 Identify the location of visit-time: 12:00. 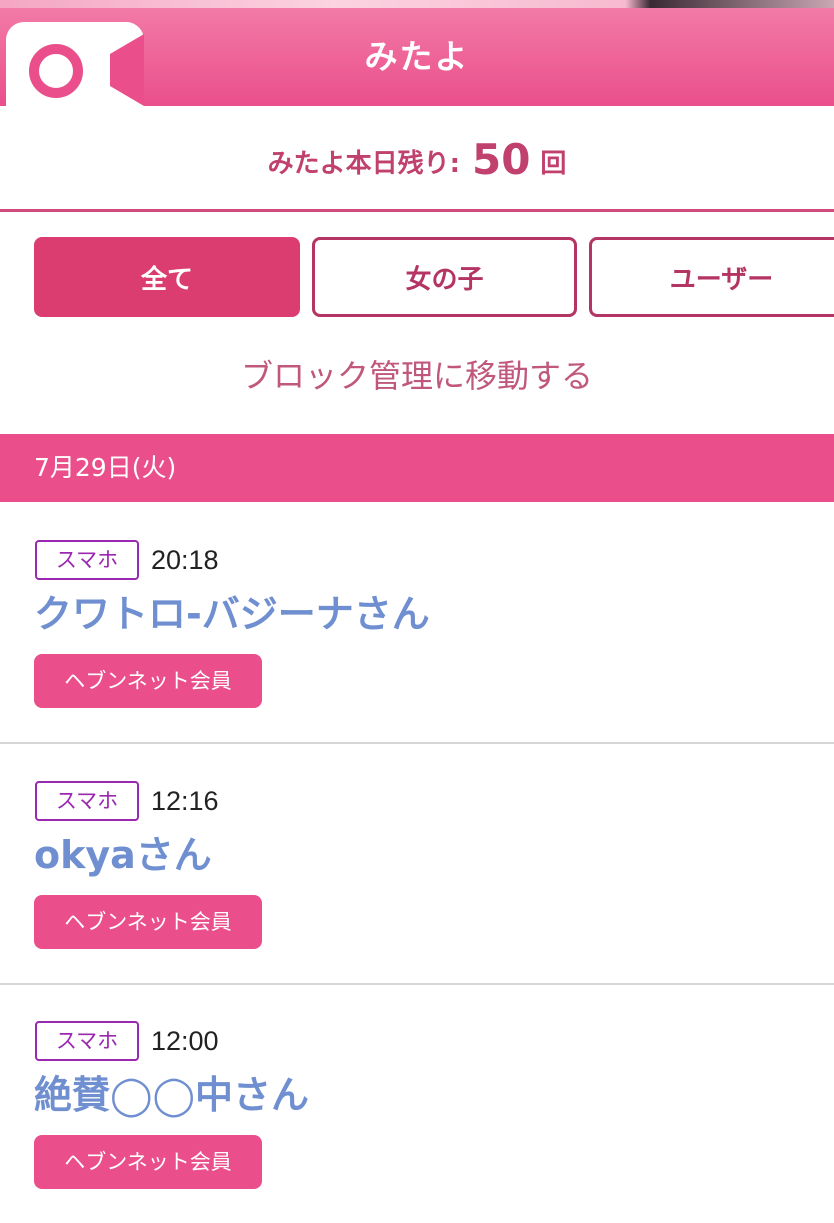
(185, 1041).